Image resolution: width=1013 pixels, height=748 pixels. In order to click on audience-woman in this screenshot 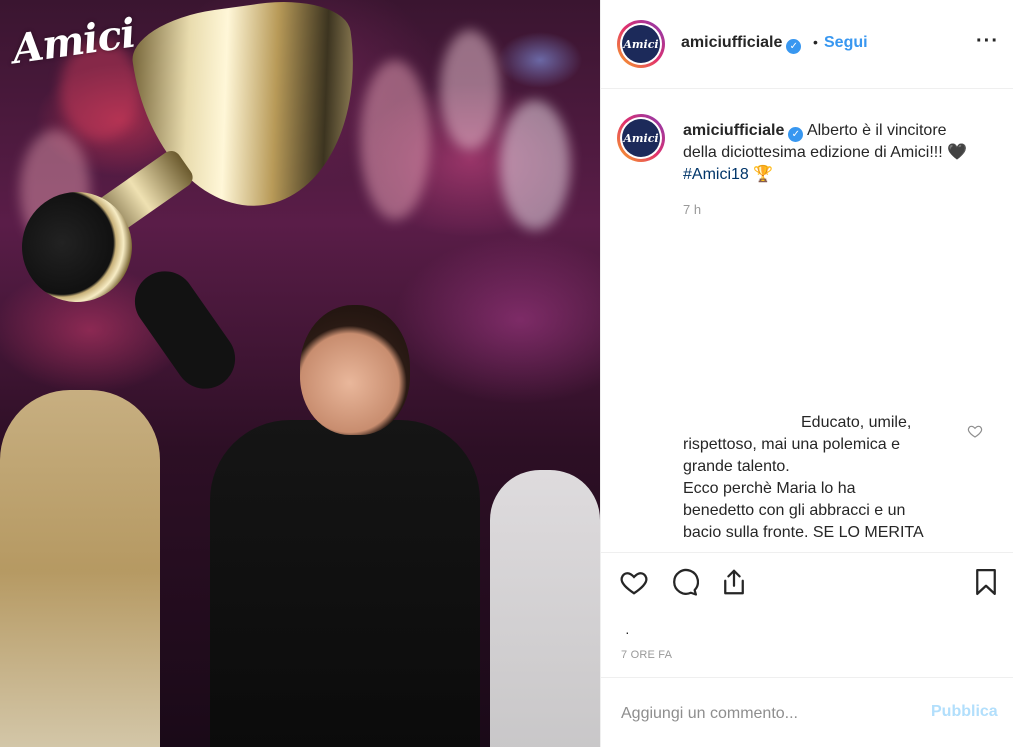, I will do `click(80, 568)`.